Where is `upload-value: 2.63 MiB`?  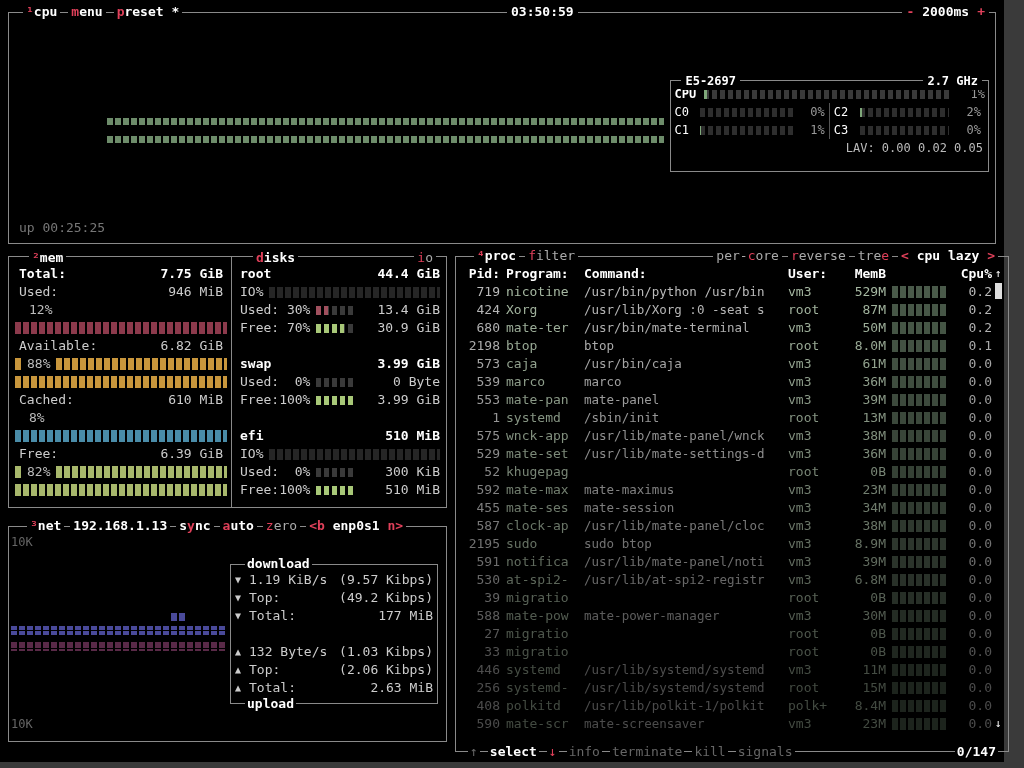
upload-value: 2.63 MiB is located at coordinates (401, 688).